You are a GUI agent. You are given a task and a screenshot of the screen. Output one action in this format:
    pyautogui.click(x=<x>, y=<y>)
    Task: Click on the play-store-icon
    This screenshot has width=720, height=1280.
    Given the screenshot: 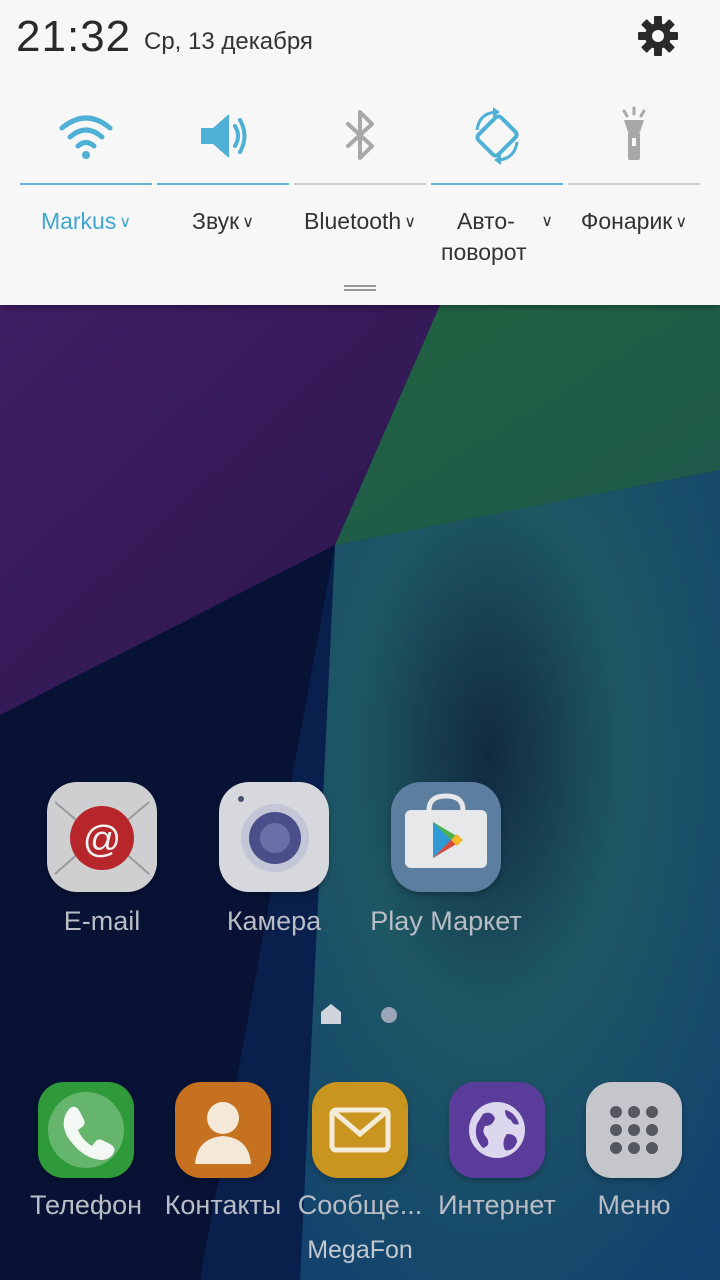 What is the action you would take?
    pyautogui.click(x=446, y=837)
    